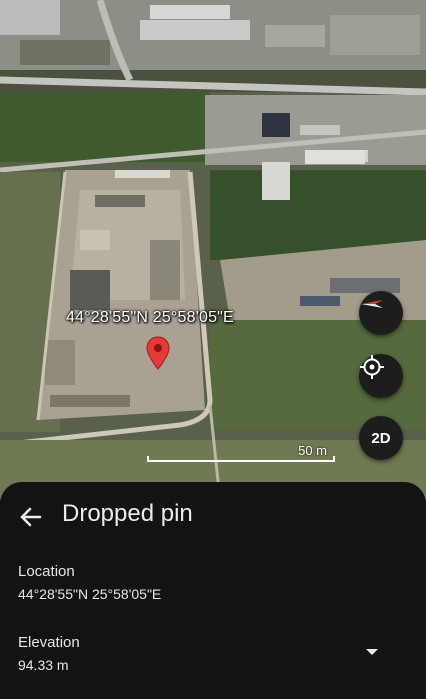 This screenshot has width=426, height=699. Describe the element at coordinates (158, 353) in the screenshot. I see `location-pin-icon` at that location.